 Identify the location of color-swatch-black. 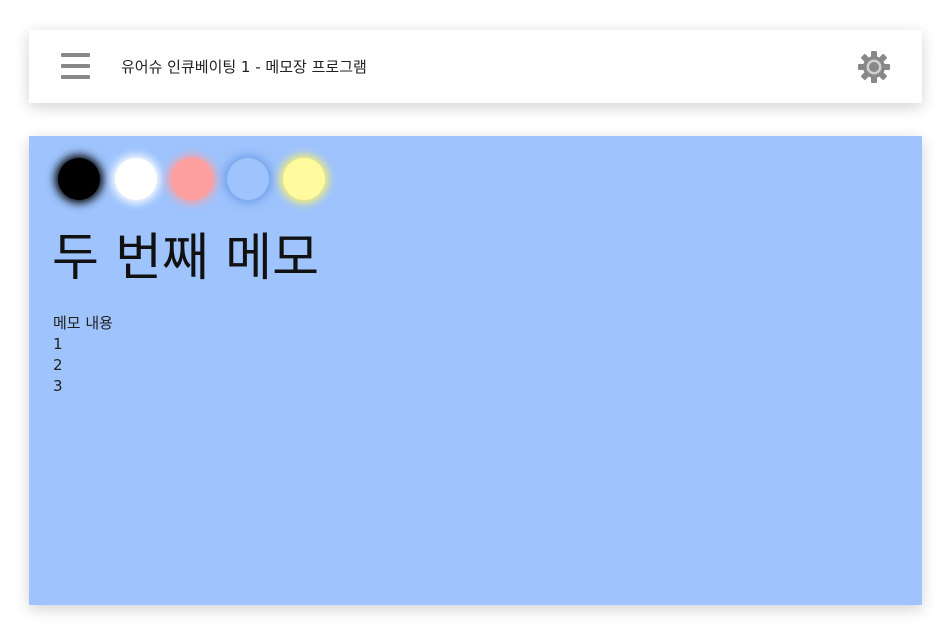
(79, 179).